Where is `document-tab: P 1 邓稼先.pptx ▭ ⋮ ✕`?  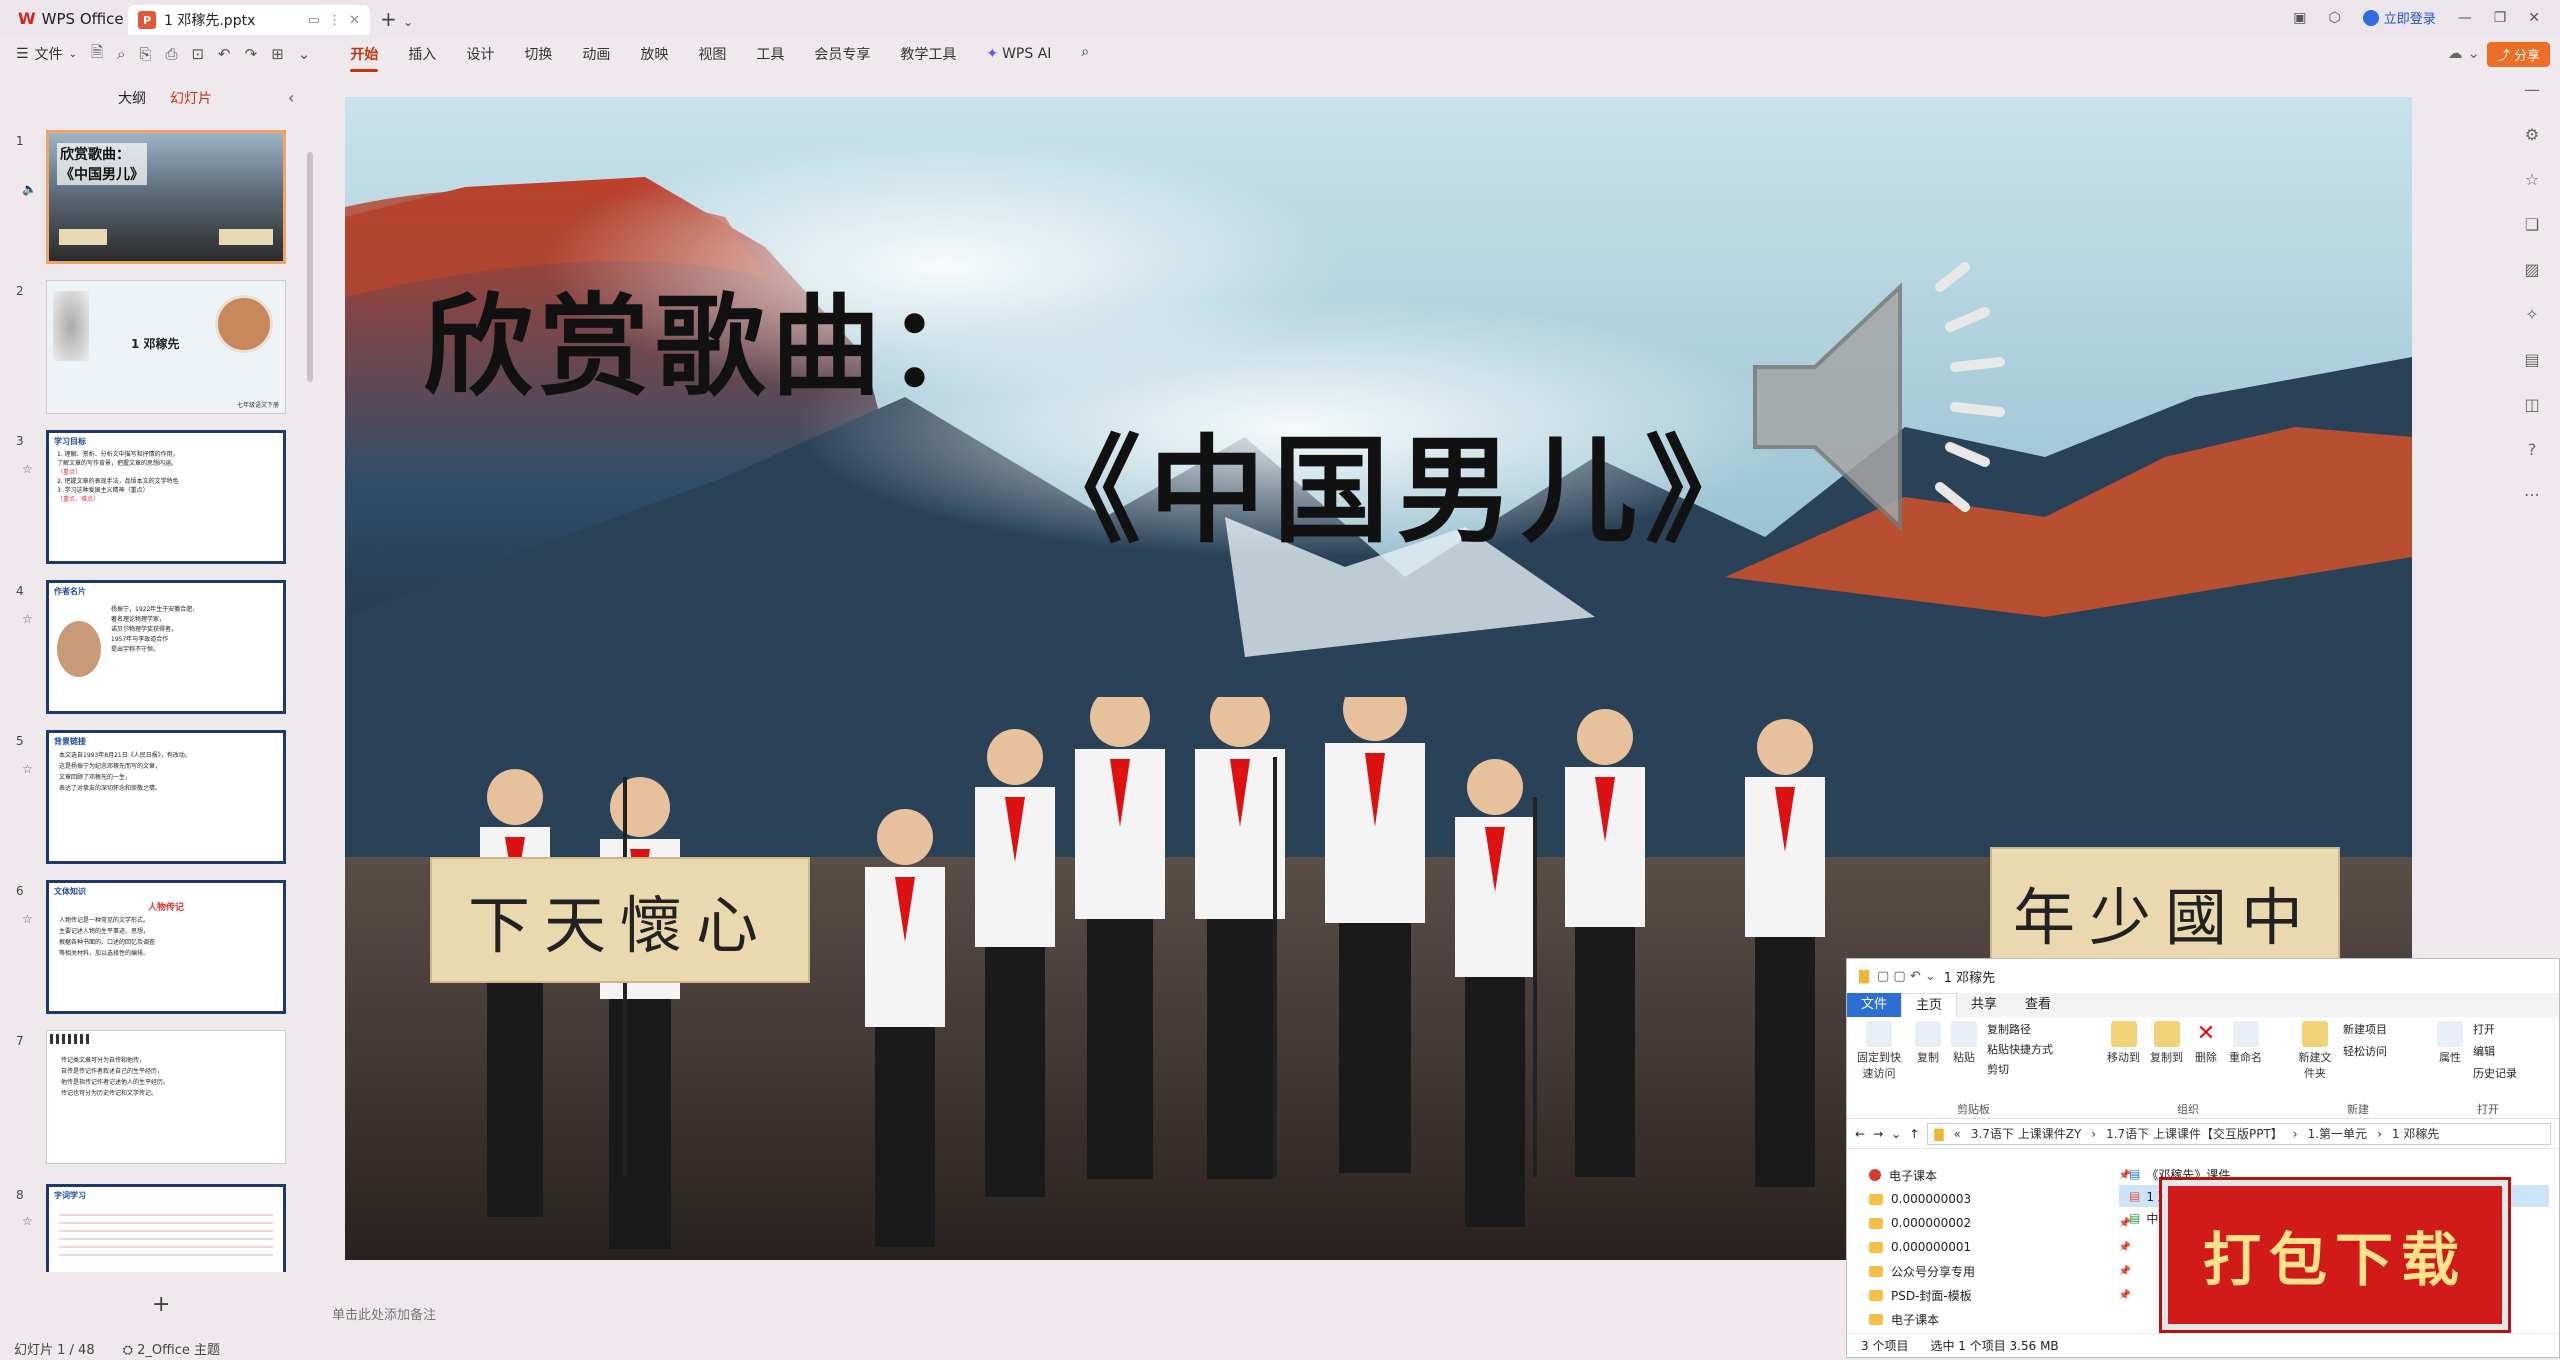
document-tab: P 1 邓稼先.pptx ▭ ⋮ ✕ is located at coordinates (249, 20).